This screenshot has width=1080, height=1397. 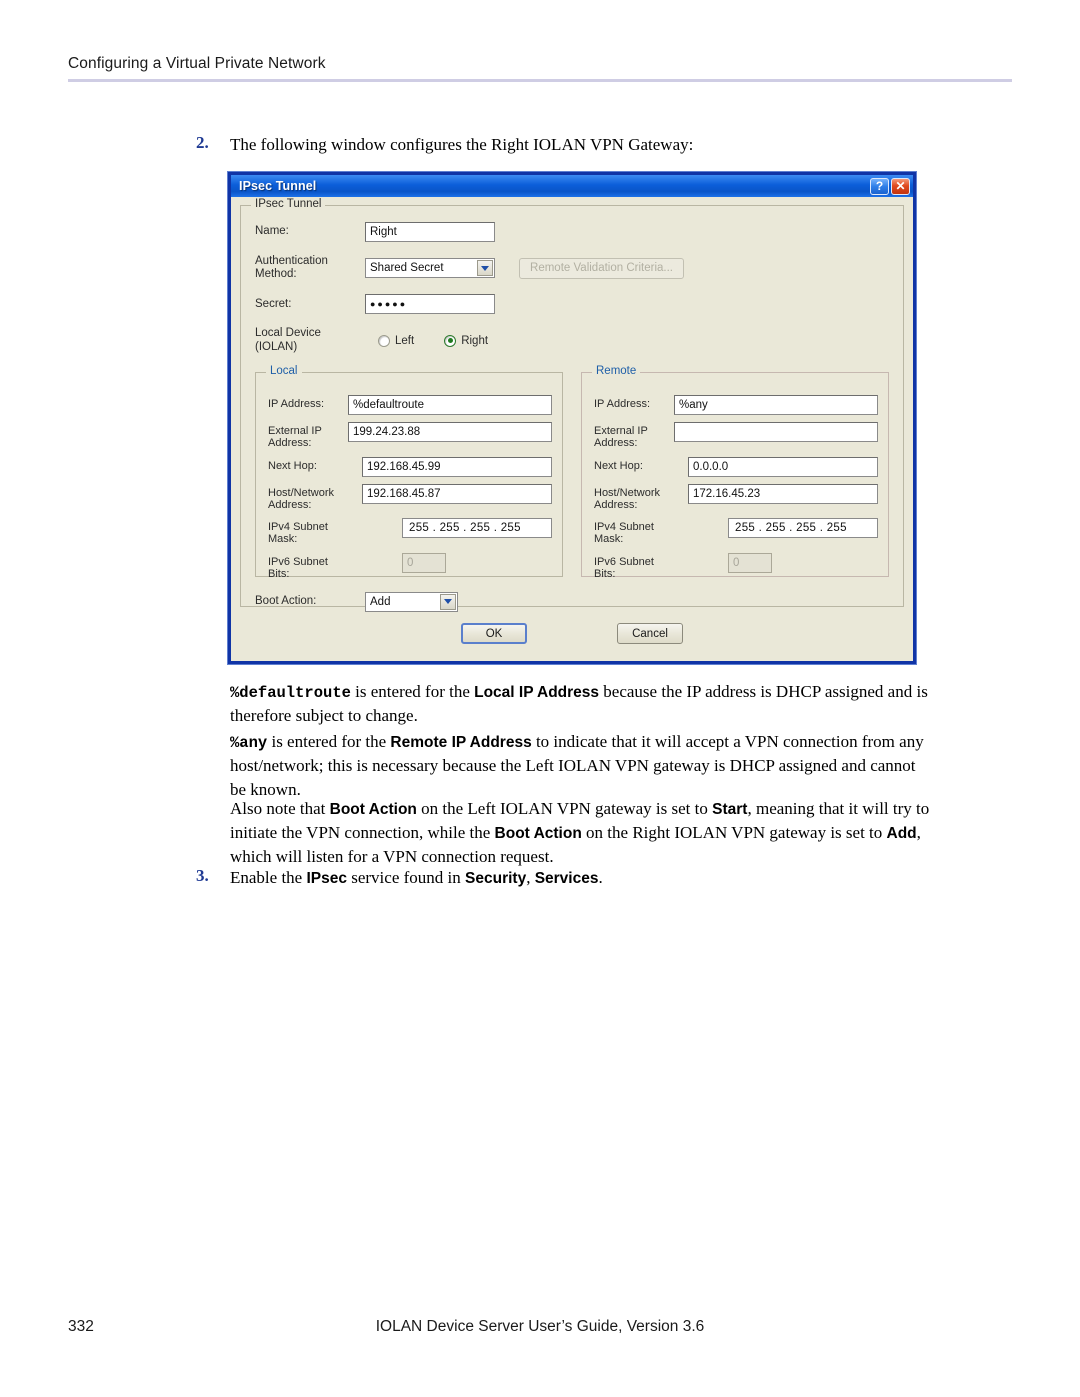 I want to click on s3-mid2: ,, so click(x=530, y=877).